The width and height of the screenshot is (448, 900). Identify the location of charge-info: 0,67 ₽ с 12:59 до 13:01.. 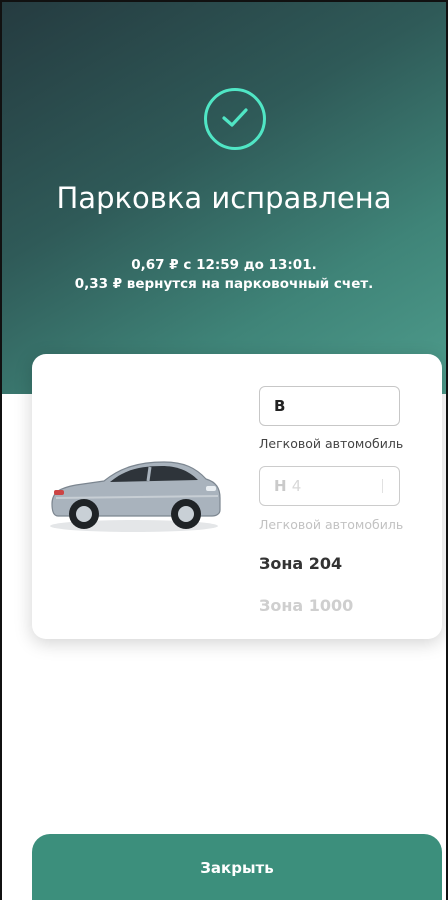
(224, 265).